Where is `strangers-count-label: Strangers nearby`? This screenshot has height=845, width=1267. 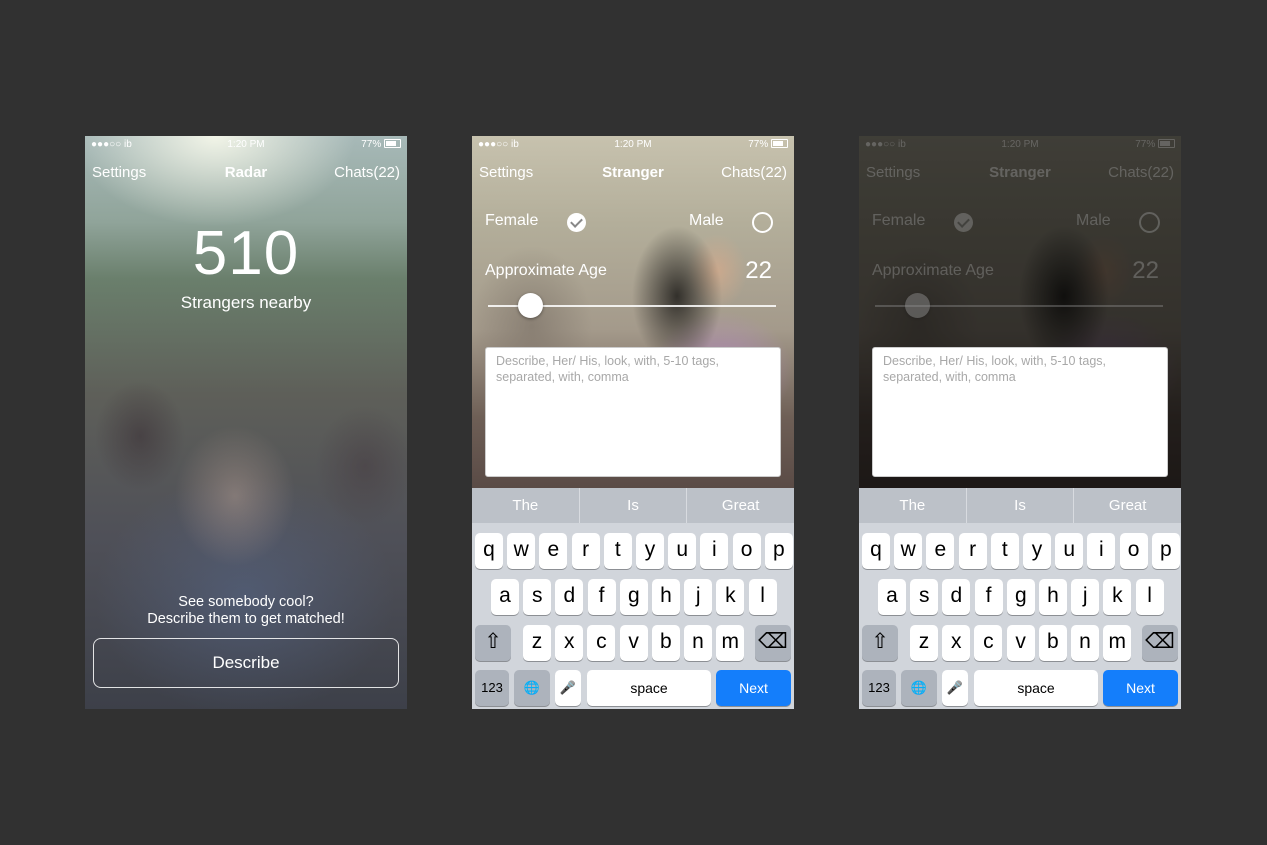 strangers-count-label: Strangers nearby is located at coordinates (246, 302).